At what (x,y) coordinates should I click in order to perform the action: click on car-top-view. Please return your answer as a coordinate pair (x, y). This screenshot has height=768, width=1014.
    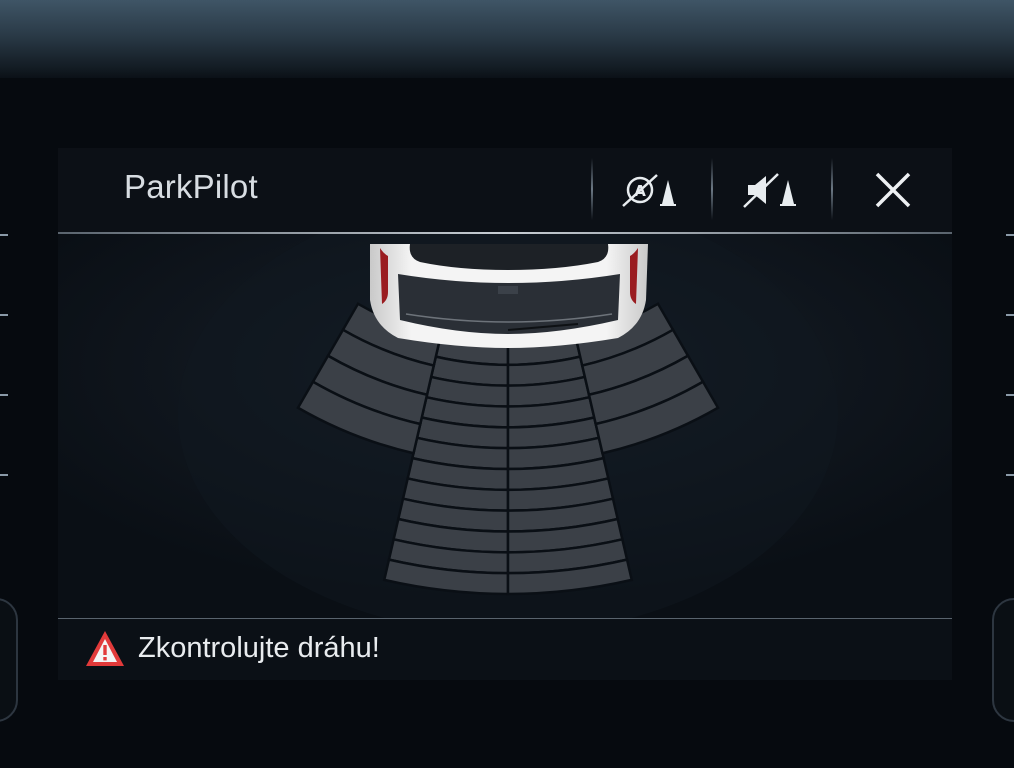
    Looking at the image, I should click on (509, 296).